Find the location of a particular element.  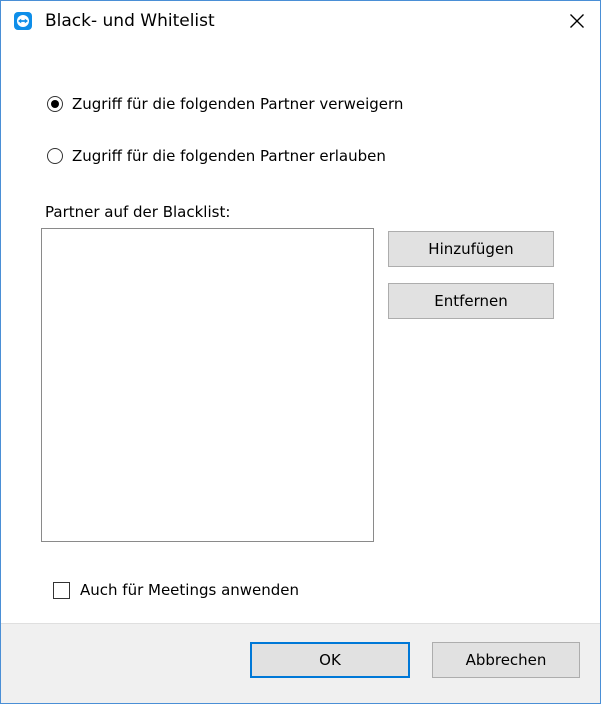

radio-deny-indicator is located at coordinates (55, 104).